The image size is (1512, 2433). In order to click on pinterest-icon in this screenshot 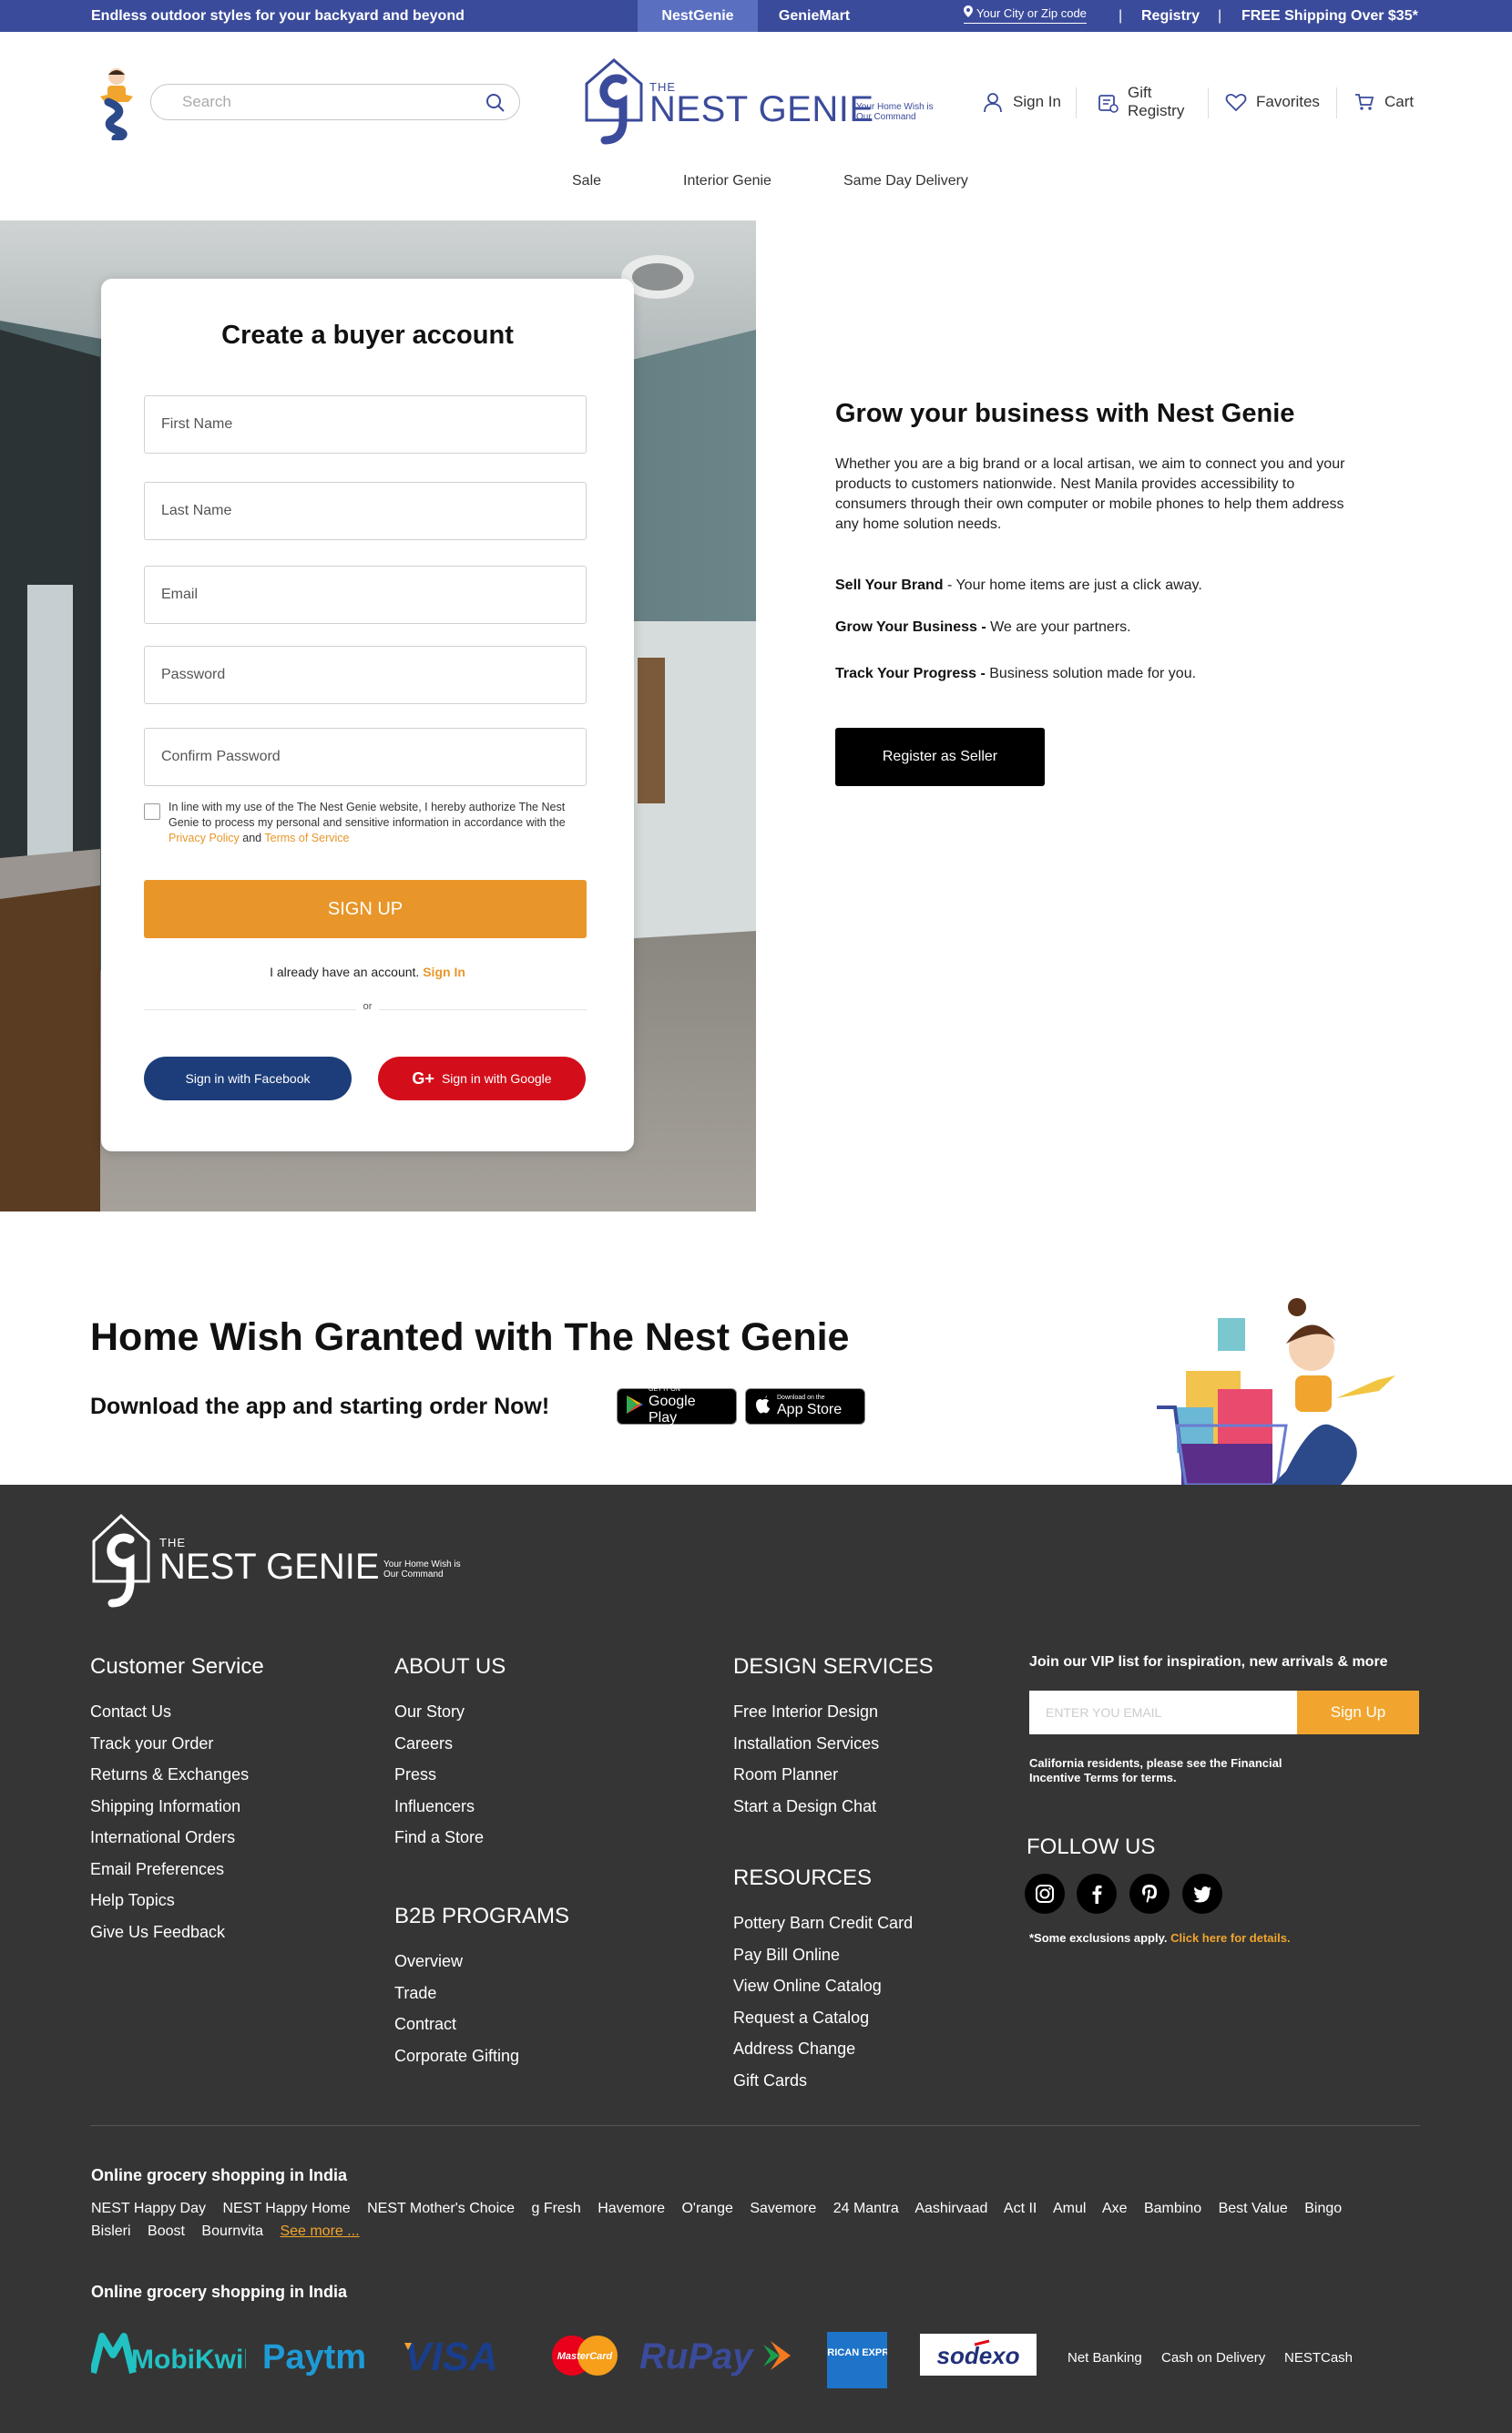, I will do `click(1149, 1894)`.